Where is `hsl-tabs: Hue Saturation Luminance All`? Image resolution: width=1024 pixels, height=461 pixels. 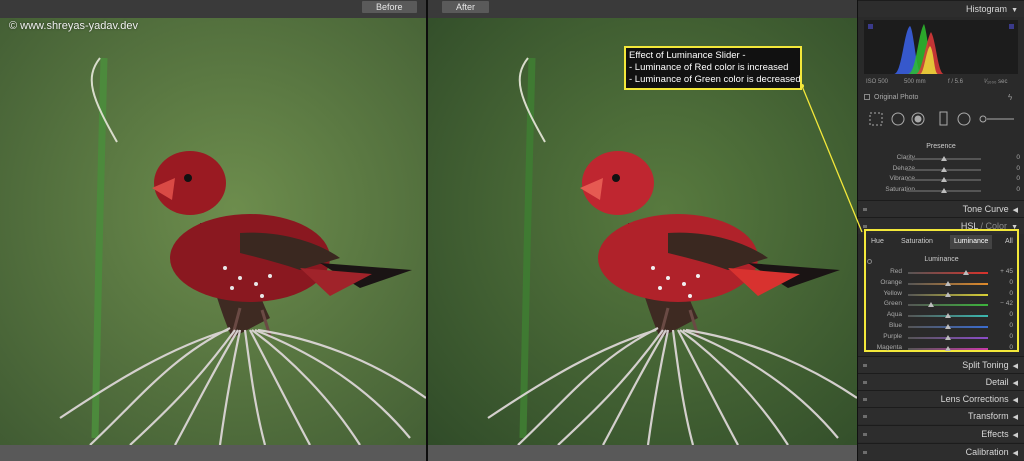
hsl-tabs: Hue Saturation Luminance All is located at coordinates (941, 242).